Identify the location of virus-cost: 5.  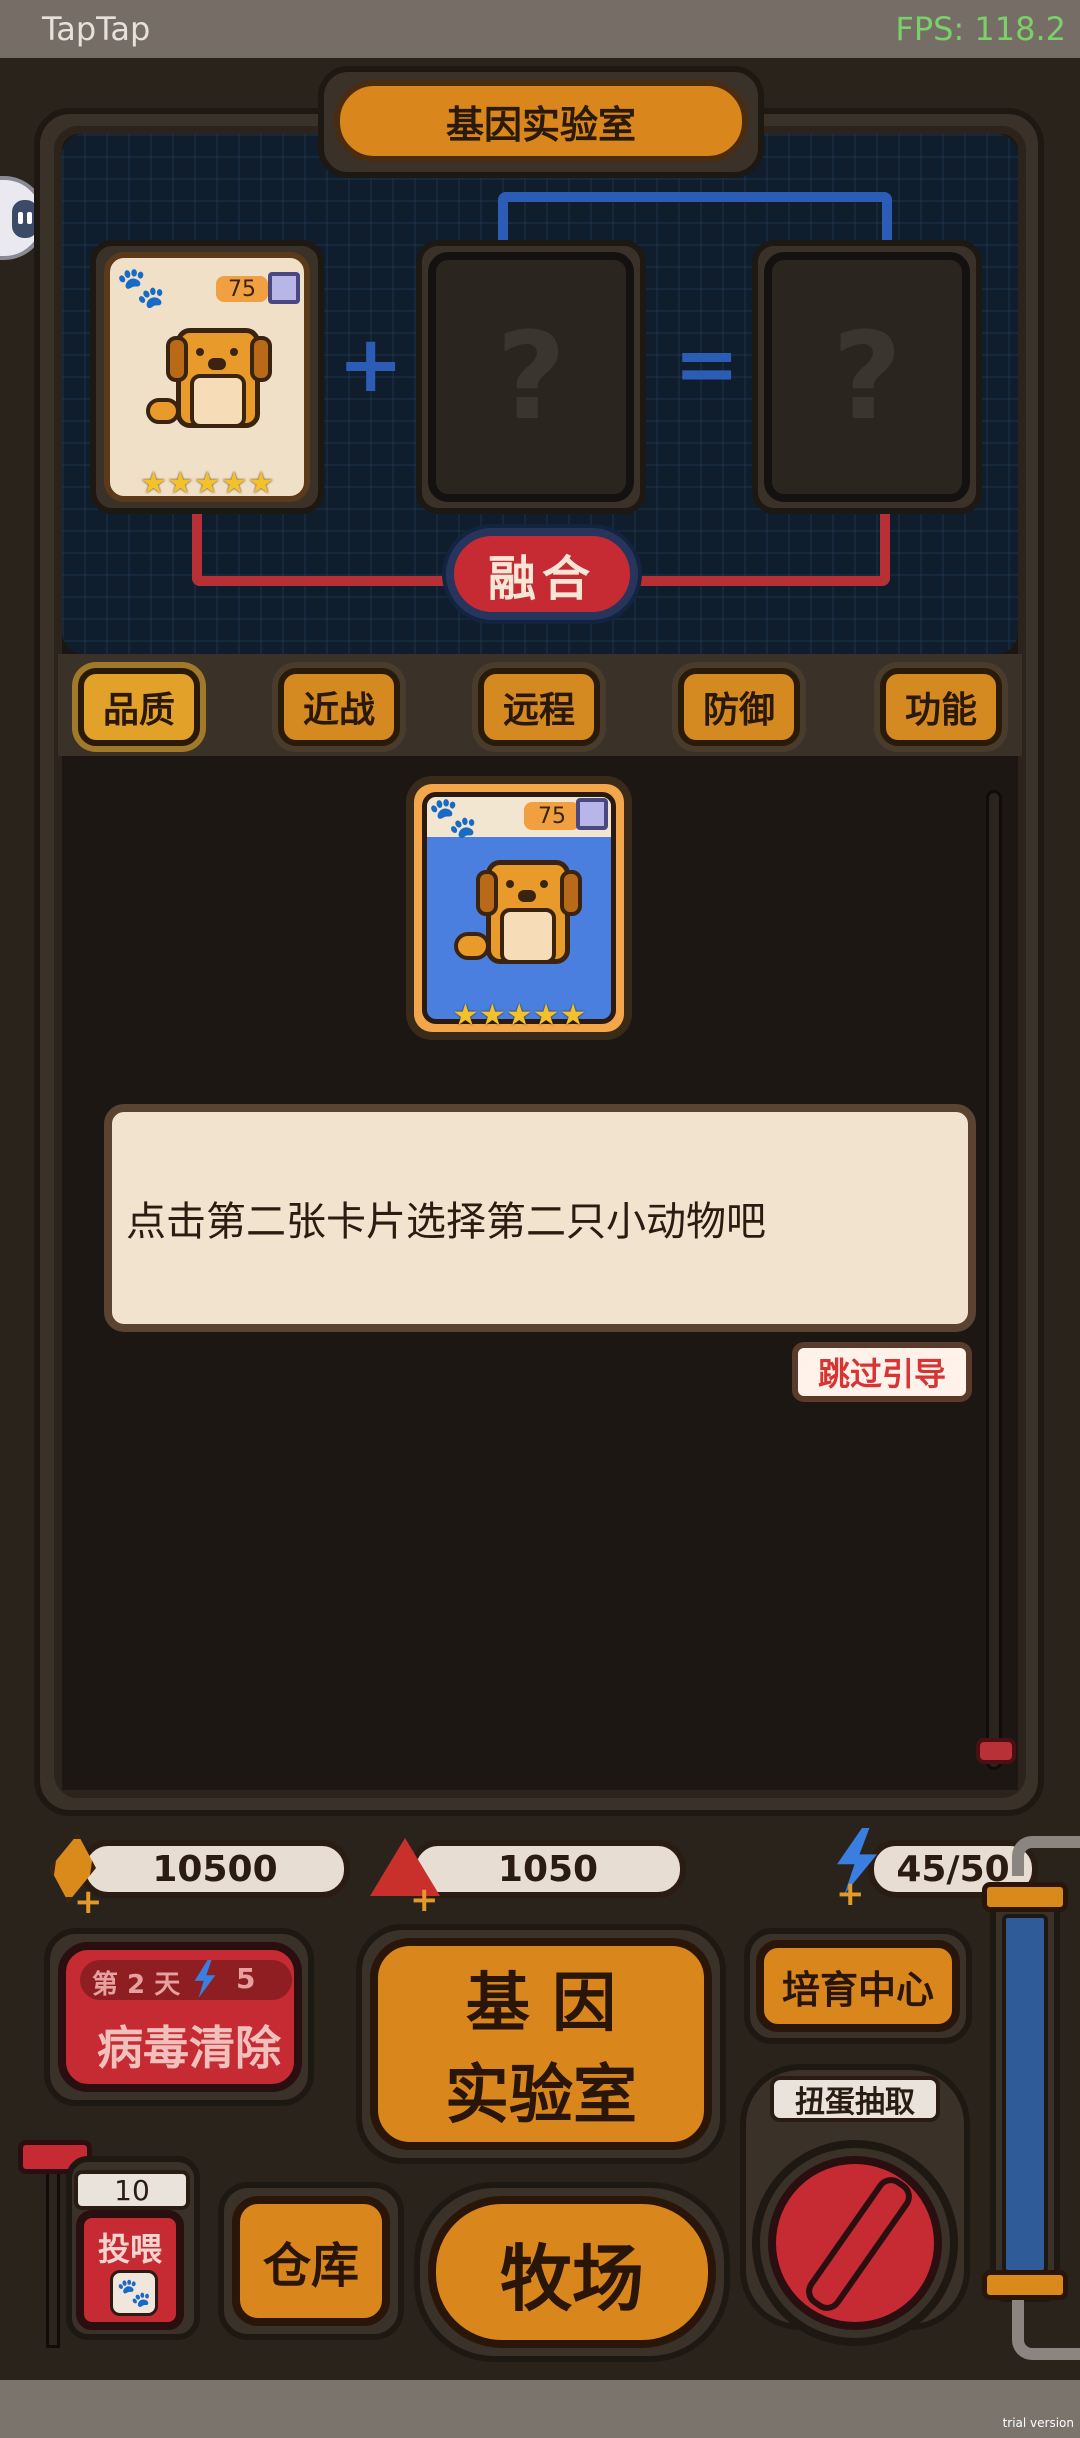
(246, 1978).